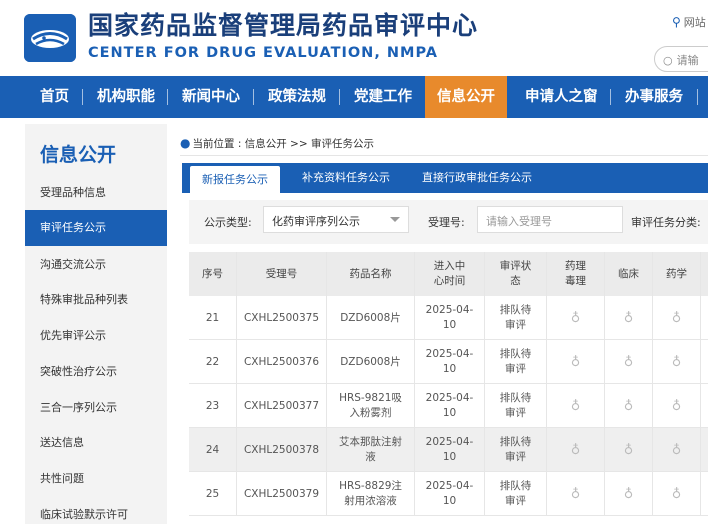 The width and height of the screenshot is (708, 524). Describe the element at coordinates (96, 265) in the screenshot. I see `sidebar-item-communication: 沟通交流公示` at that location.